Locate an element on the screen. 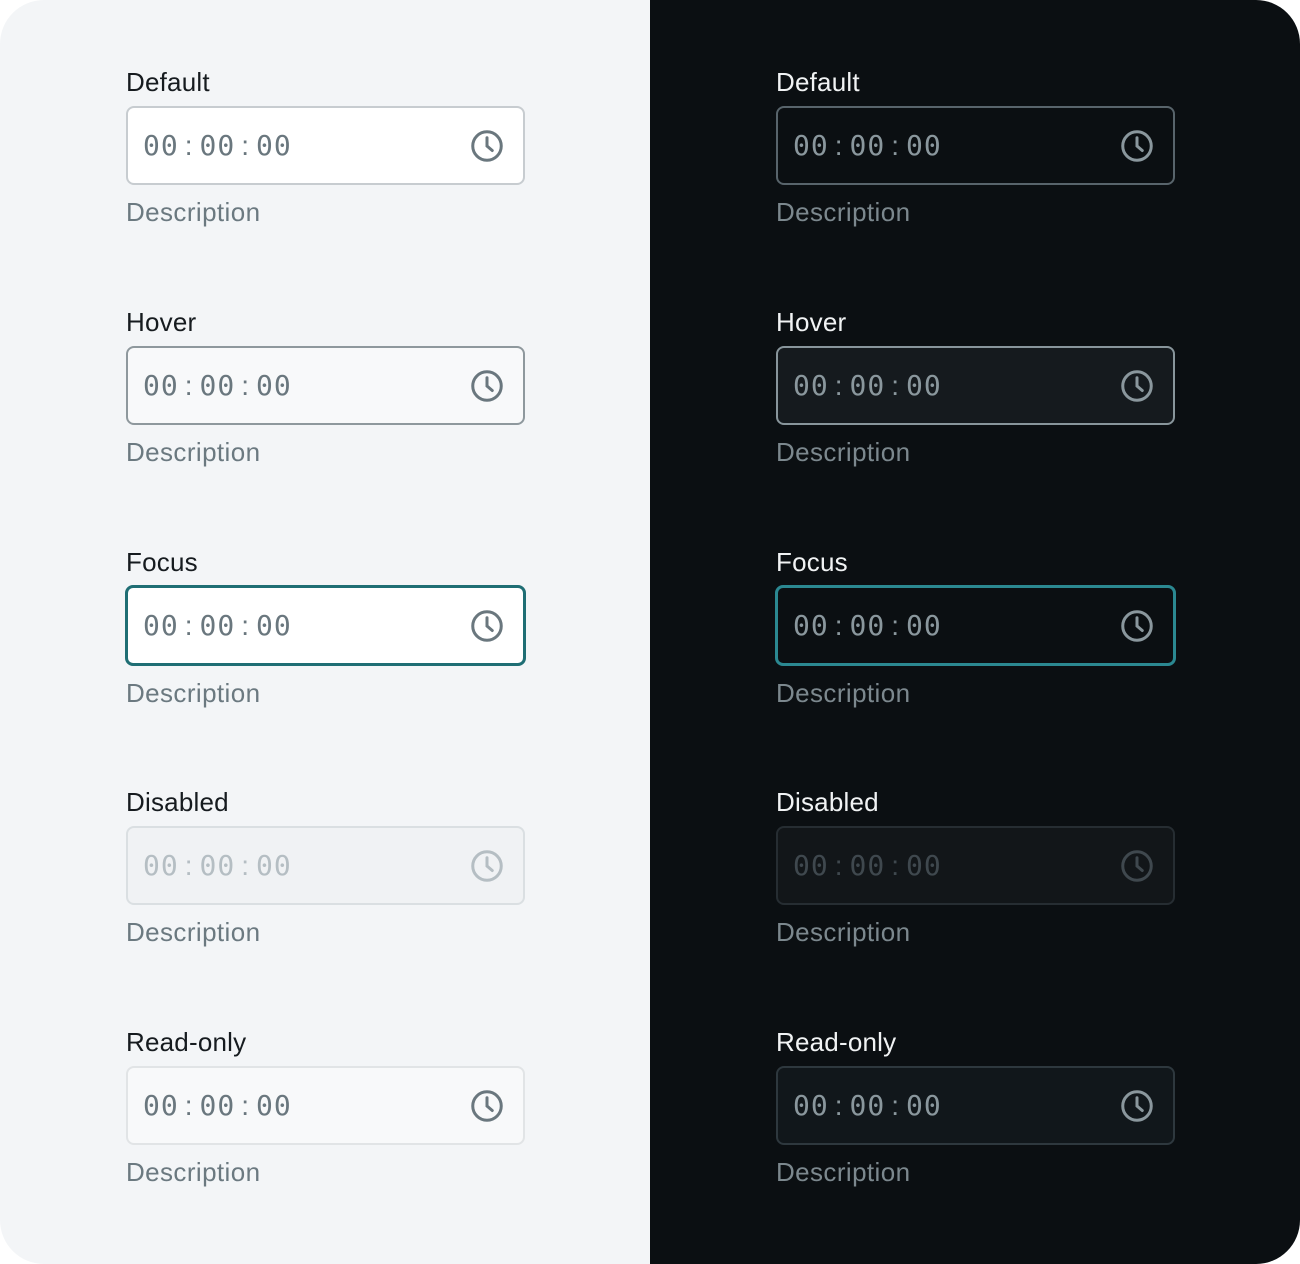 This screenshot has width=1300, height=1264. time-field-readonly: Read-only 00 : 00 : 00 Description is located at coordinates (976, 1107).